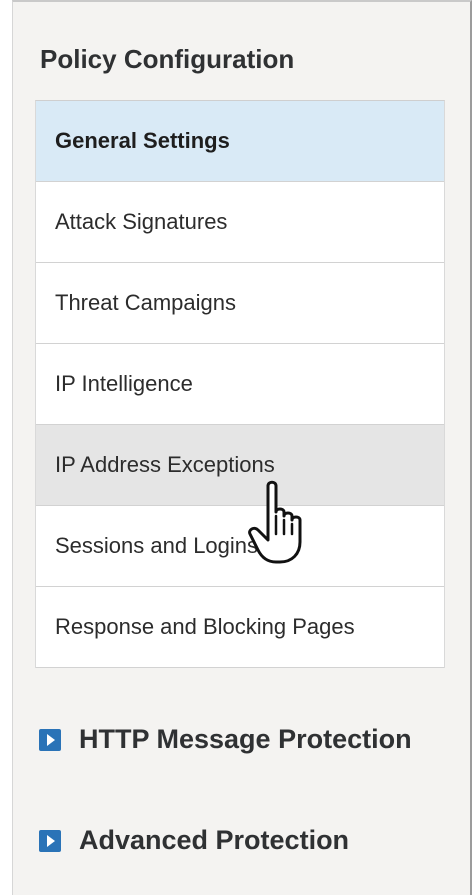 Image resolution: width=474 pixels, height=895 pixels. I want to click on section-label: HTTP Message Protection, so click(245, 739).